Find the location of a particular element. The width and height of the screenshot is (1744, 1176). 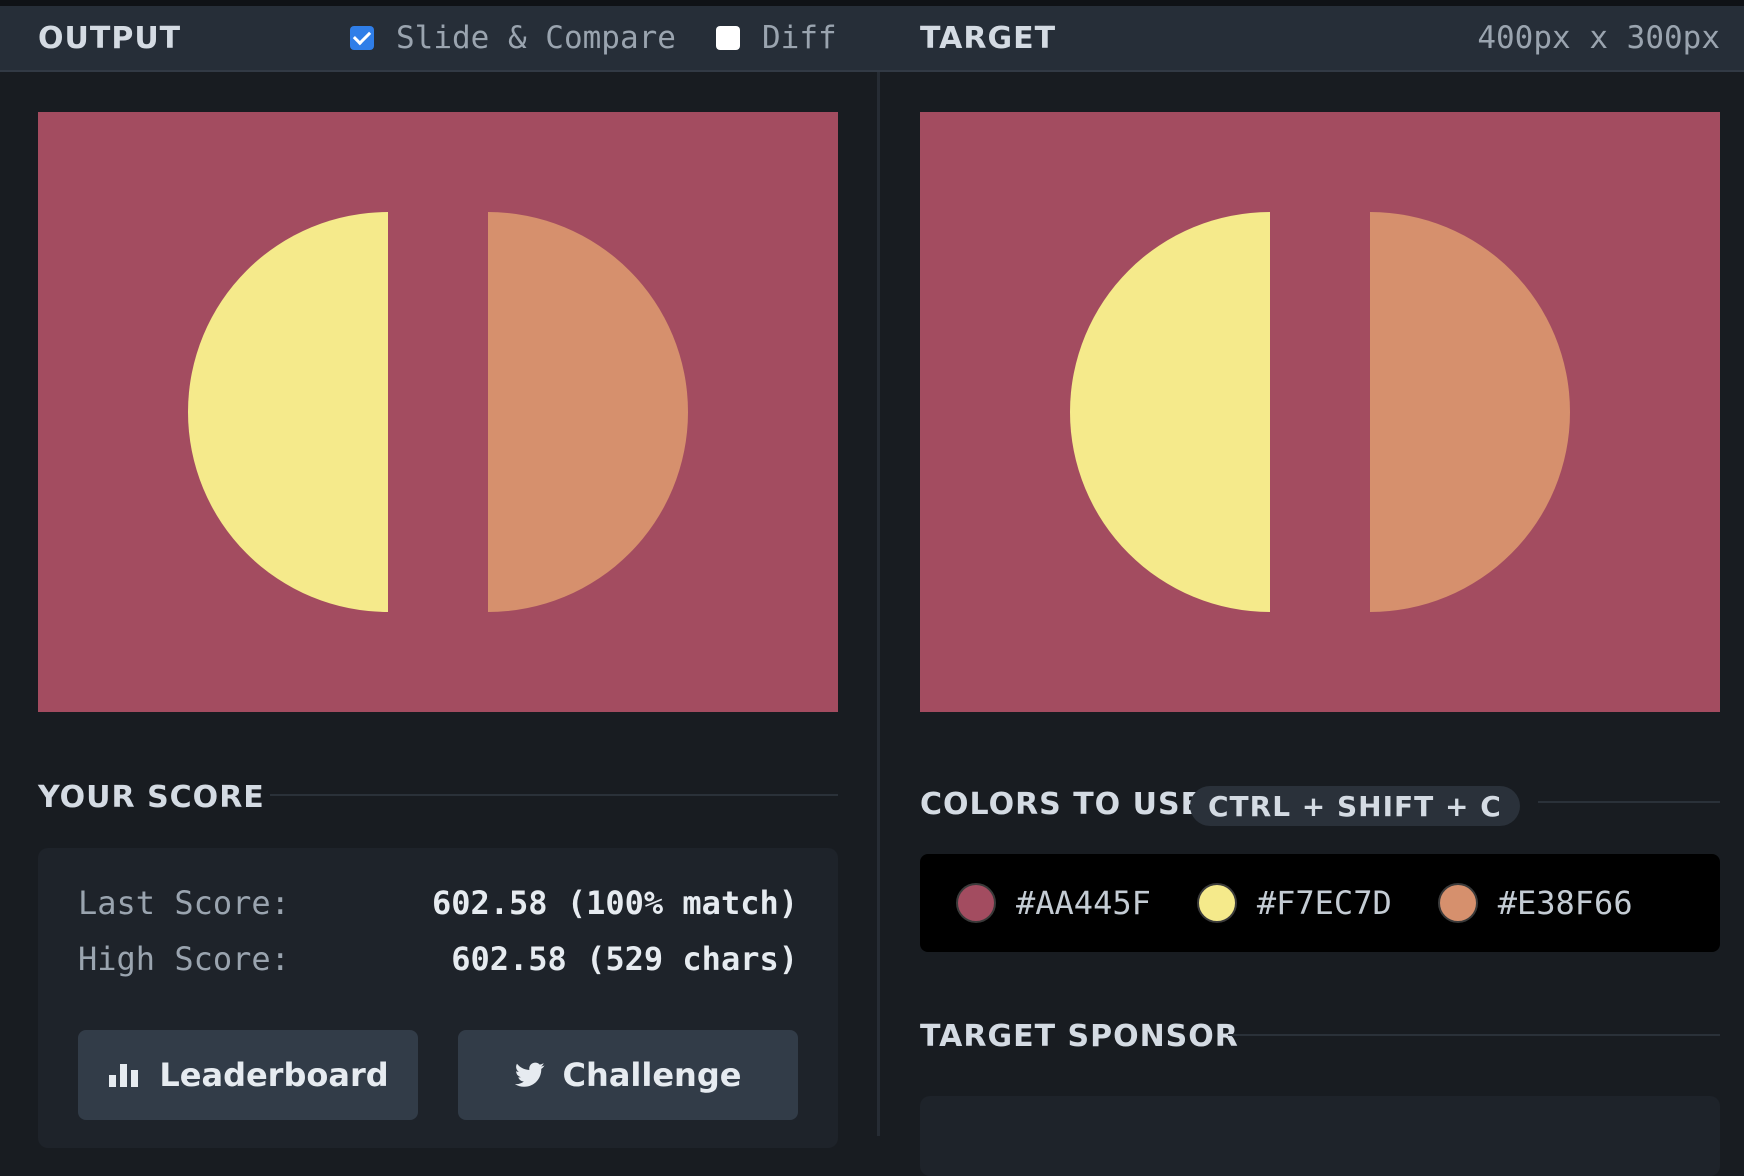

panel-divider is located at coordinates (878, 604).